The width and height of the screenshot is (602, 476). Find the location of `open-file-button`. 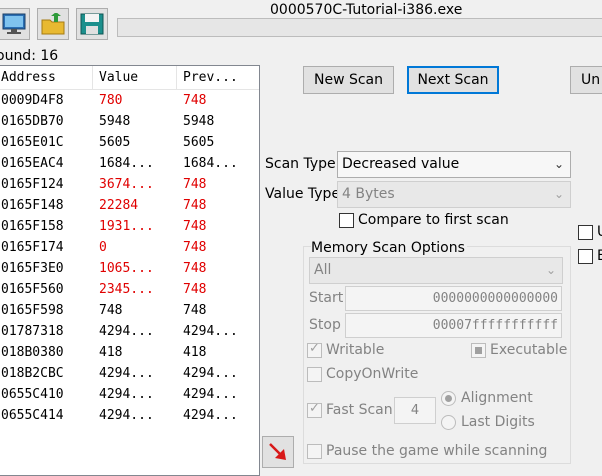

open-file-button is located at coordinates (53, 24).